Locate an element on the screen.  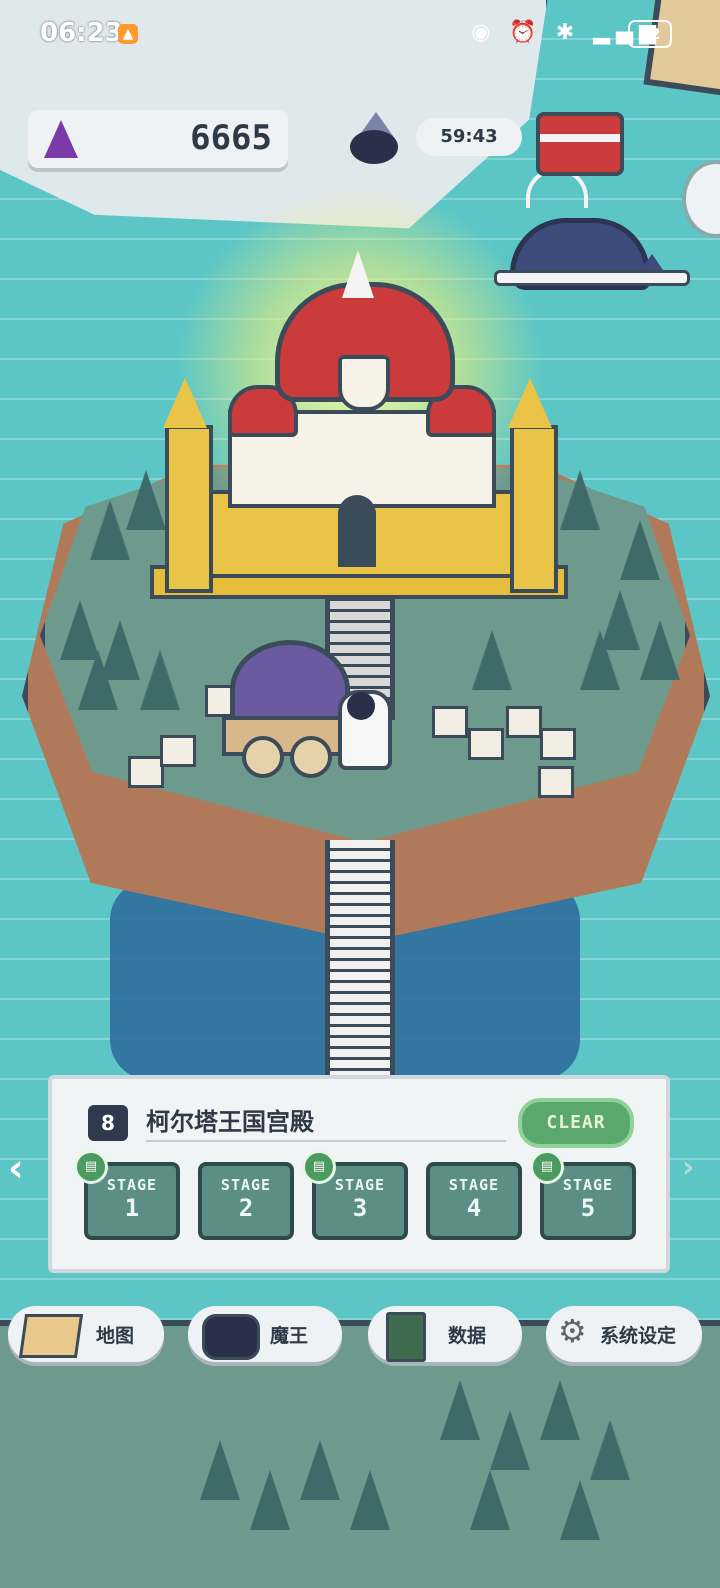
stage-number: 3 is located at coordinates (360, 1208).